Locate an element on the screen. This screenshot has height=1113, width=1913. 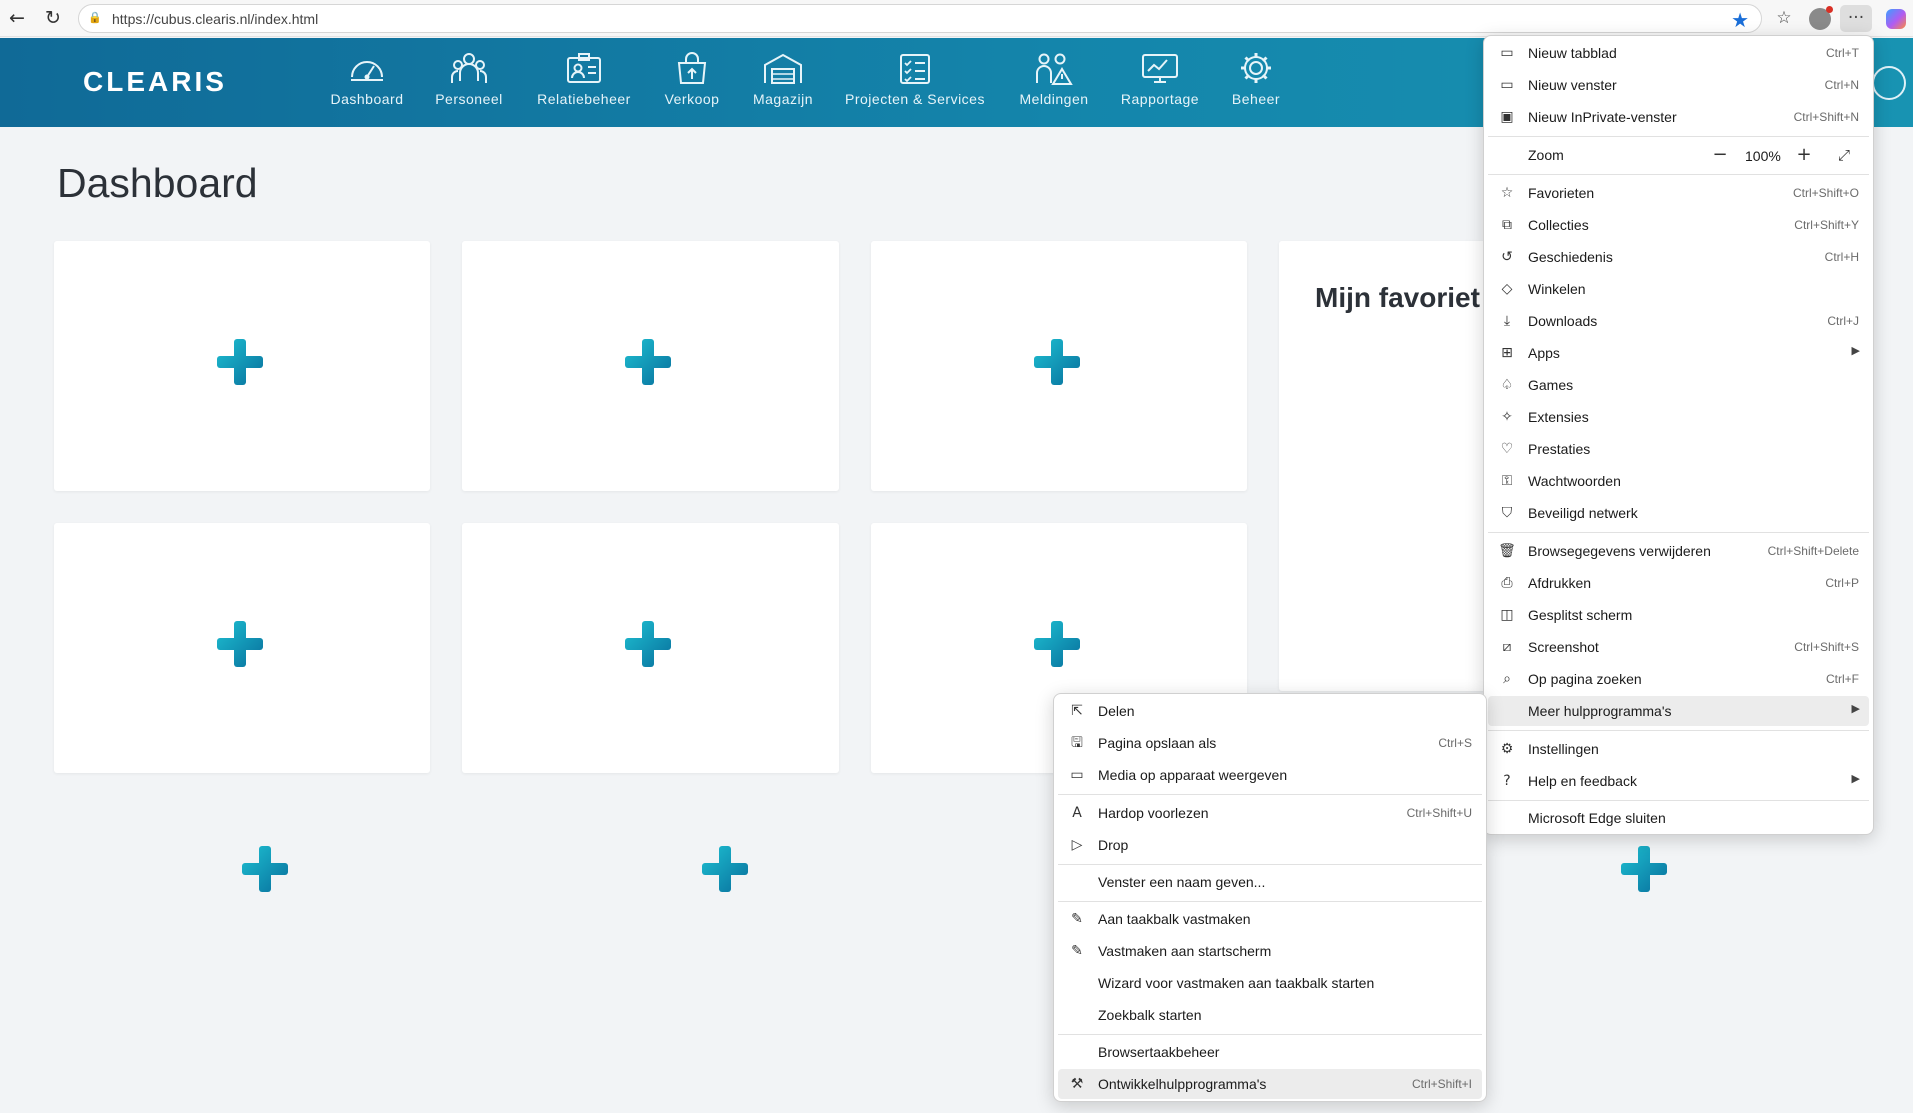
menu-item-extensions: ✧ Extensies is located at coordinates (1678, 417).